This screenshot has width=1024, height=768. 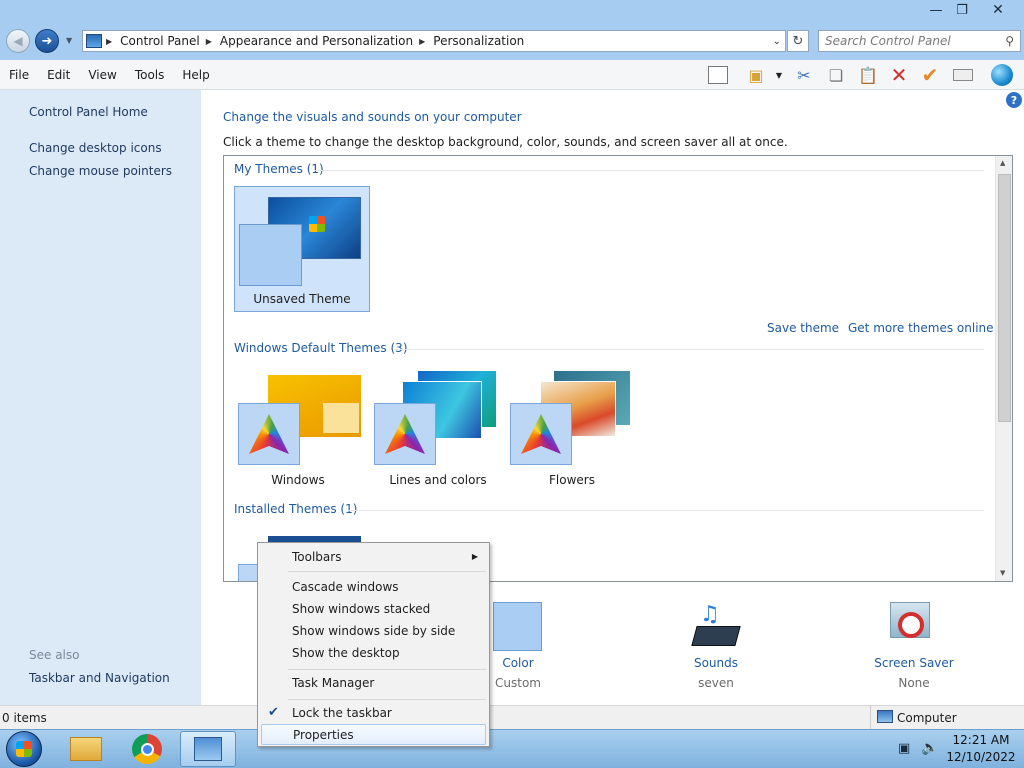 I want to click on sounds-icon: ♫, so click(x=716, y=627).